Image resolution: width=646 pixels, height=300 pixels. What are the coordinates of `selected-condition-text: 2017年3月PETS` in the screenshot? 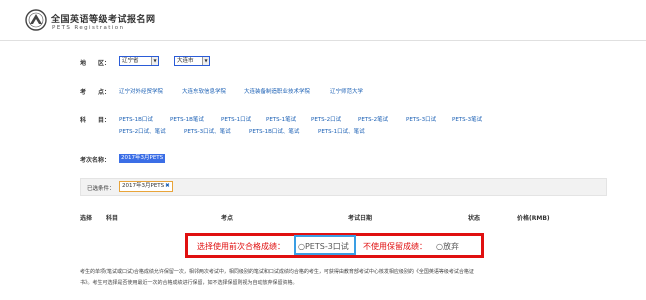 It's located at (143, 186).